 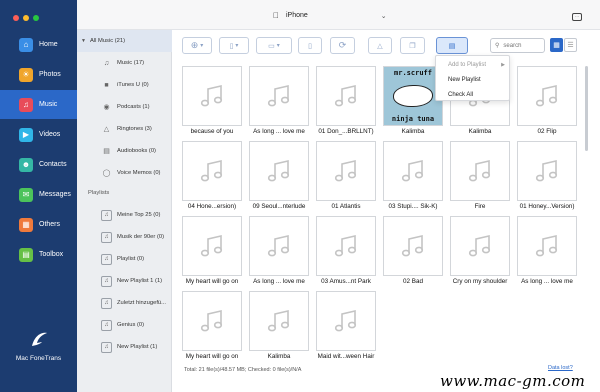 What do you see at coordinates (412, 45) in the screenshot?
I see `convert-button: ❐` at bounding box center [412, 45].